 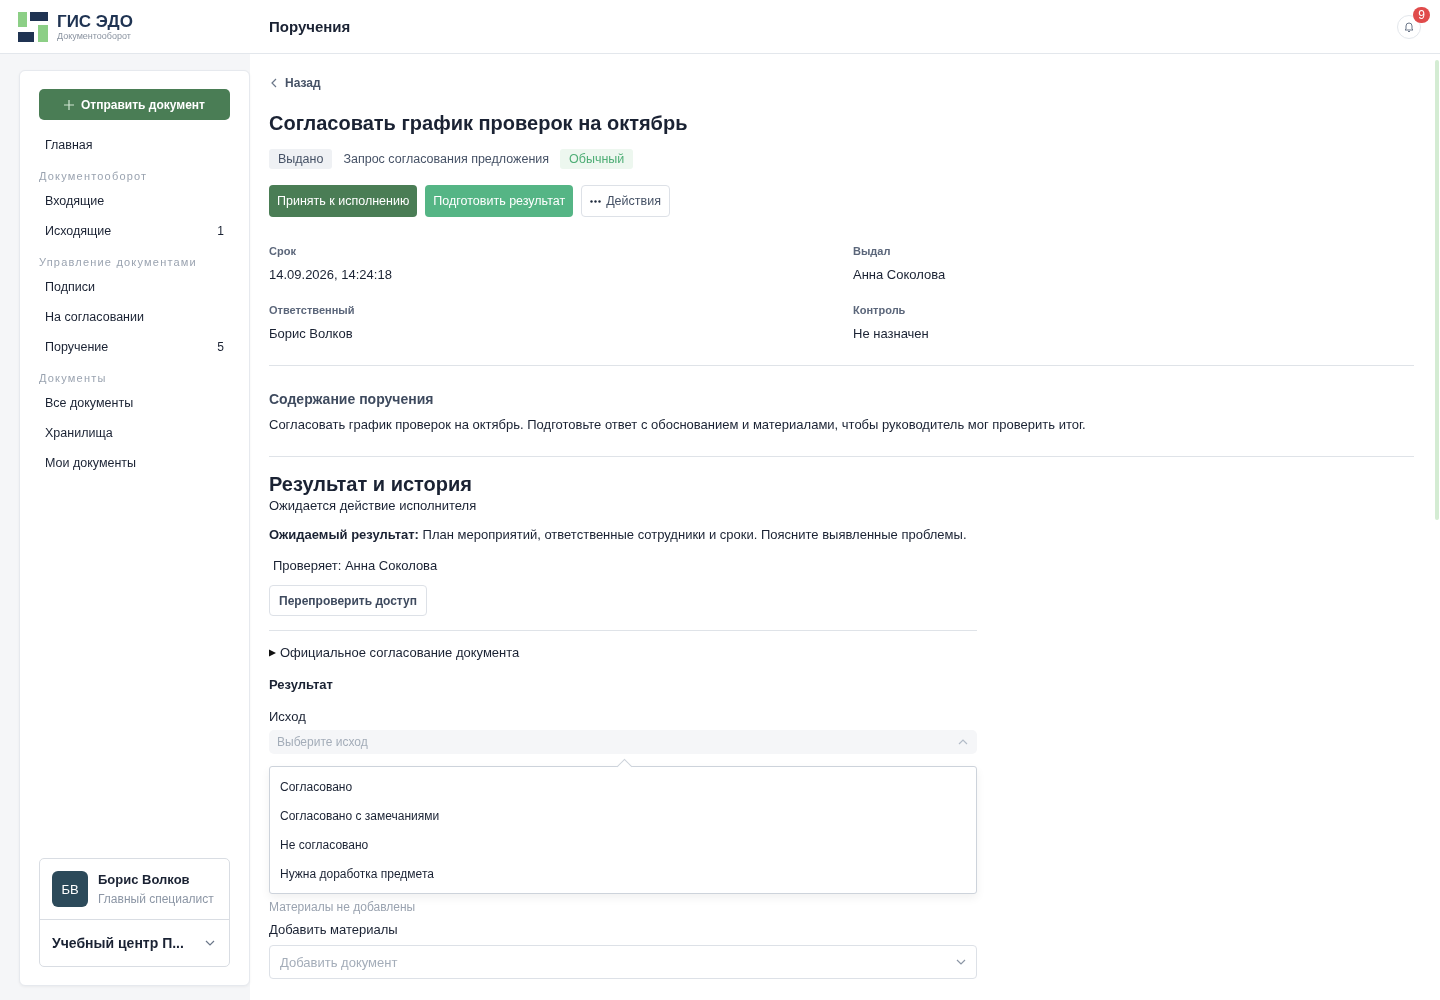 I want to click on tag: Выдано, so click(x=301, y=159).